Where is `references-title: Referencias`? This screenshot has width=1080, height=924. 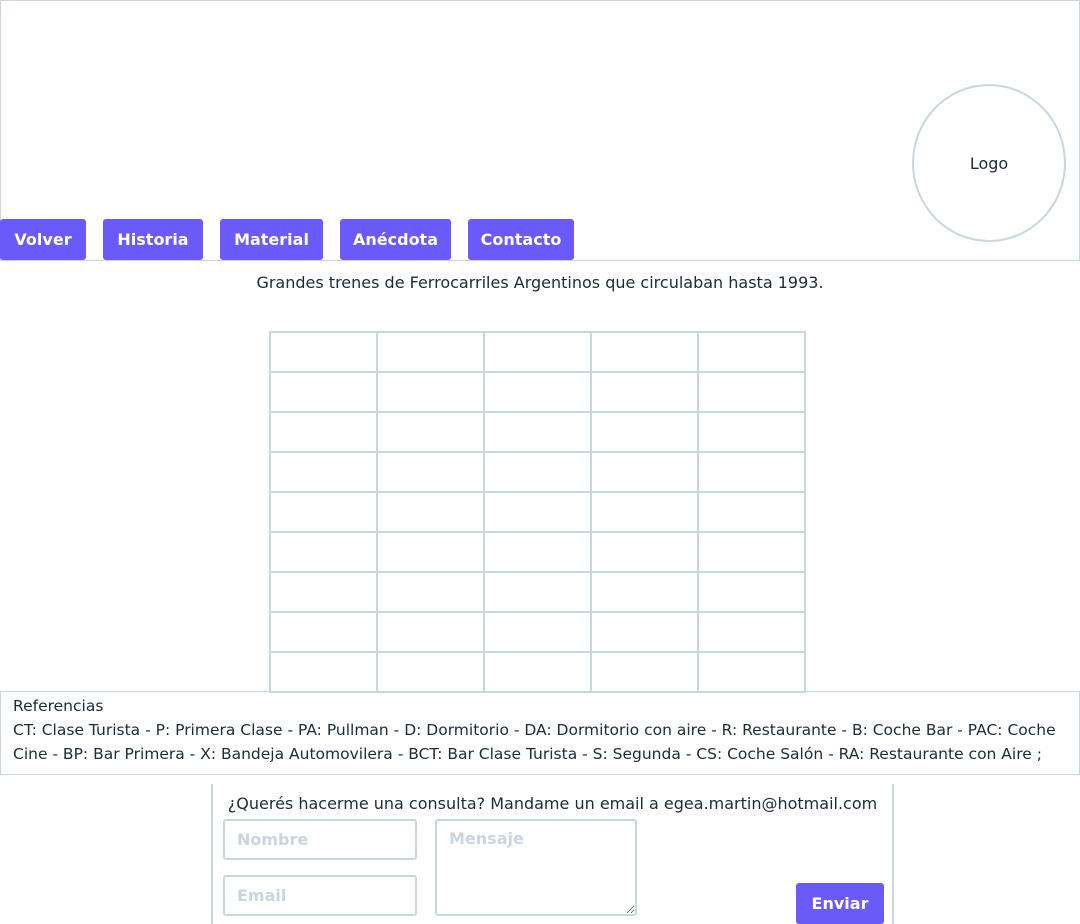
references-title: Referencias is located at coordinates (58, 706).